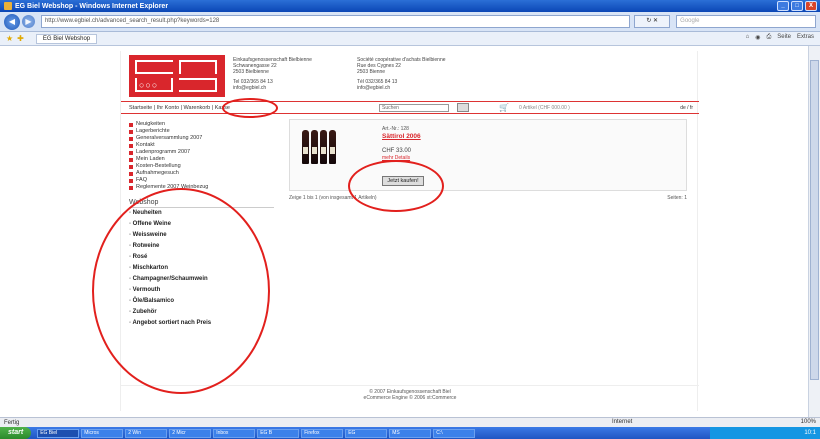 Image resolution: width=820 pixels, height=439 pixels. I want to click on category-link: Neuheiten, so click(204, 213).